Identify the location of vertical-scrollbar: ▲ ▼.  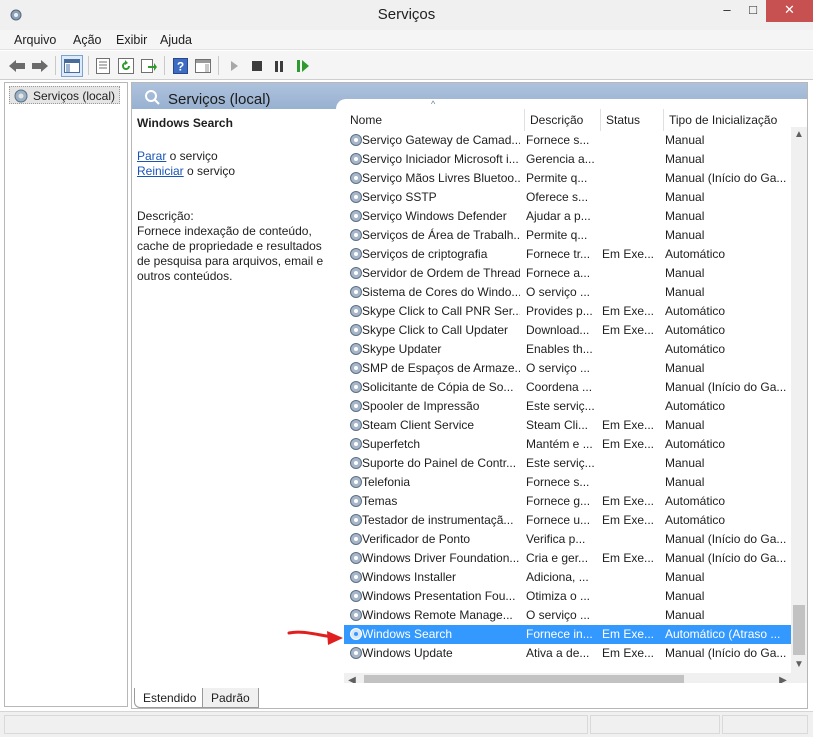
(799, 400).